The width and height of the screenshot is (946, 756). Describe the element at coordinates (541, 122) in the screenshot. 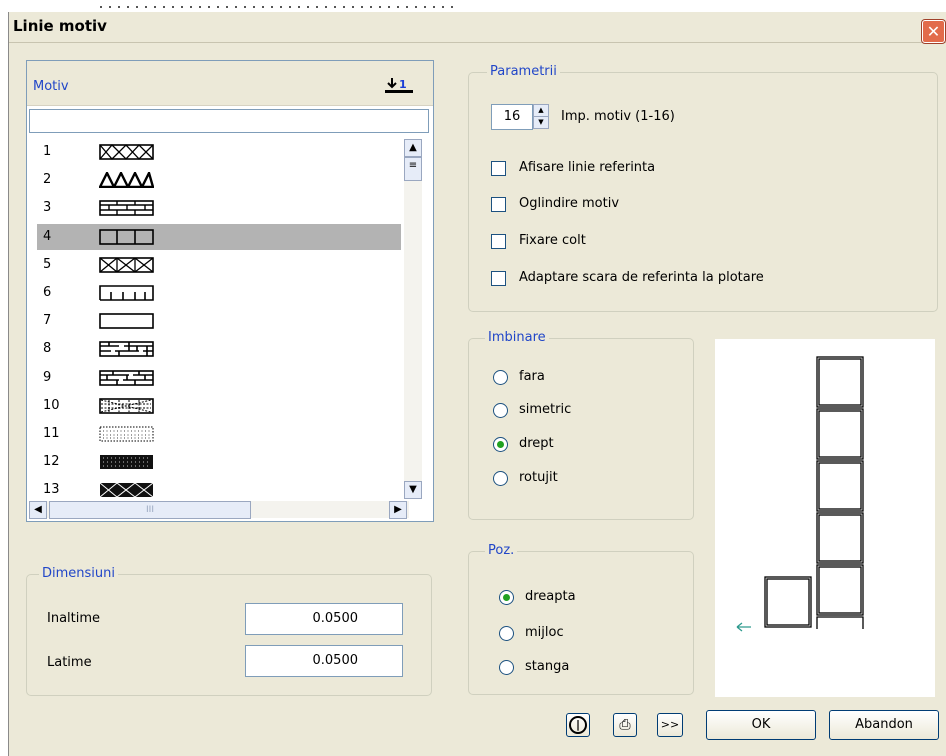

I see `spin-down-button: ▼` at that location.